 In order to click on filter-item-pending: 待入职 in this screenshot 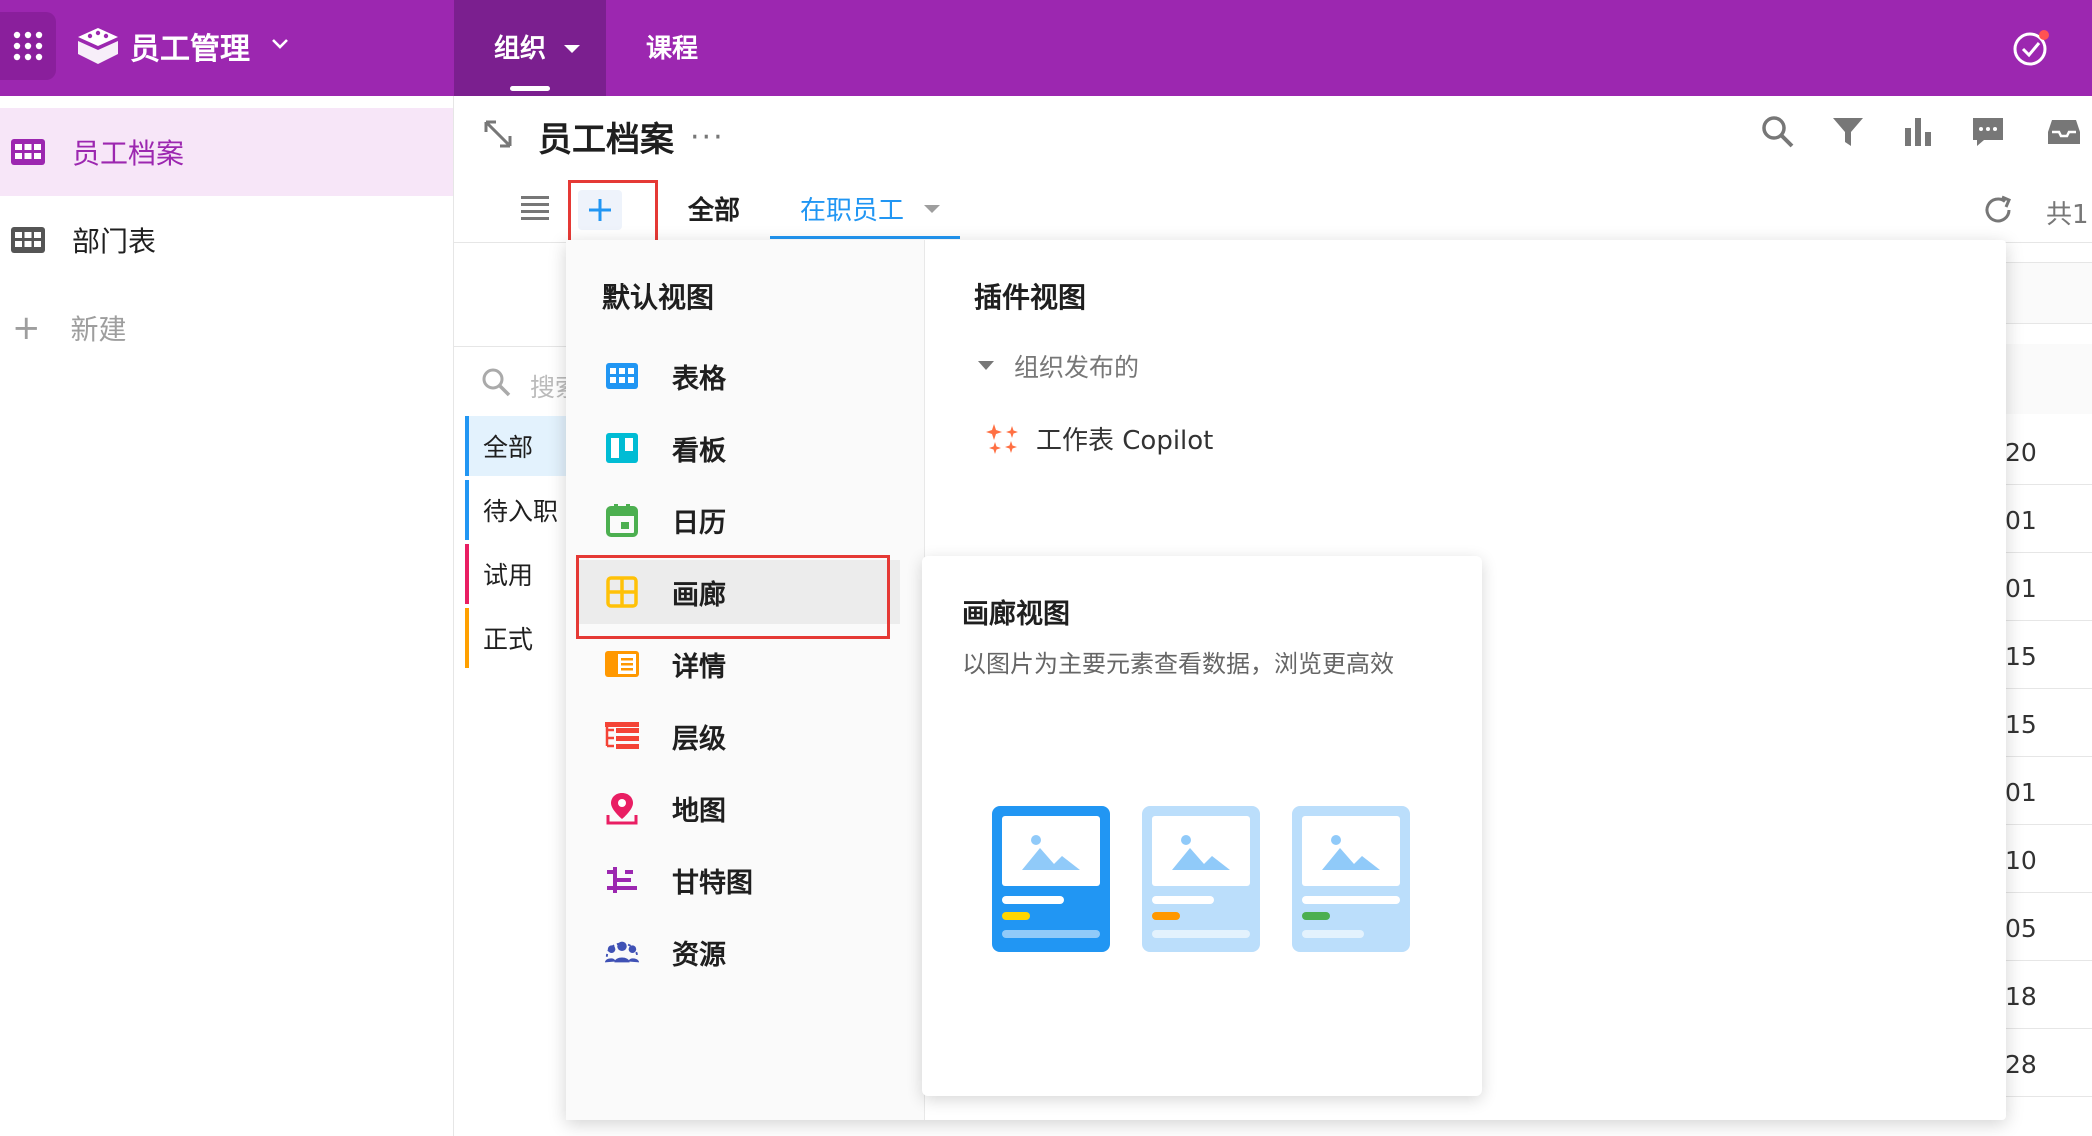, I will do `click(520, 510)`.